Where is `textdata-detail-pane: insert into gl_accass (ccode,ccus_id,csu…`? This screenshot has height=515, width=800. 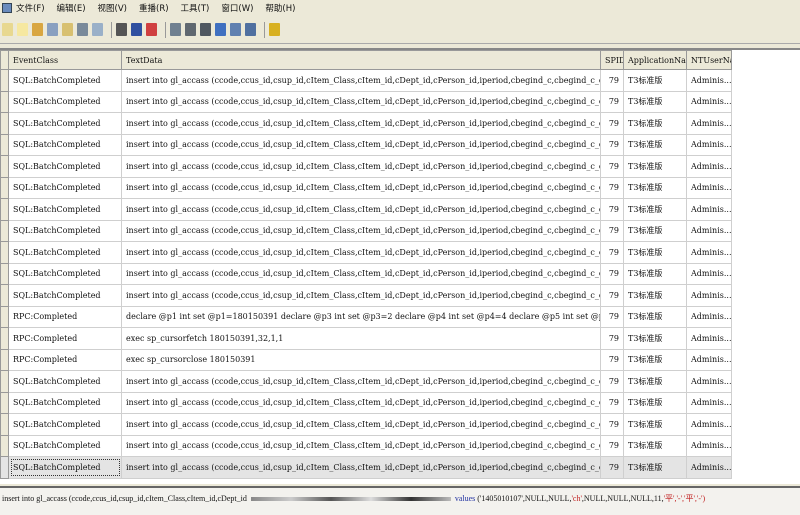
textdata-detail-pane: insert into gl_accass (ccode,ccus_id,csu… is located at coordinates (400, 500).